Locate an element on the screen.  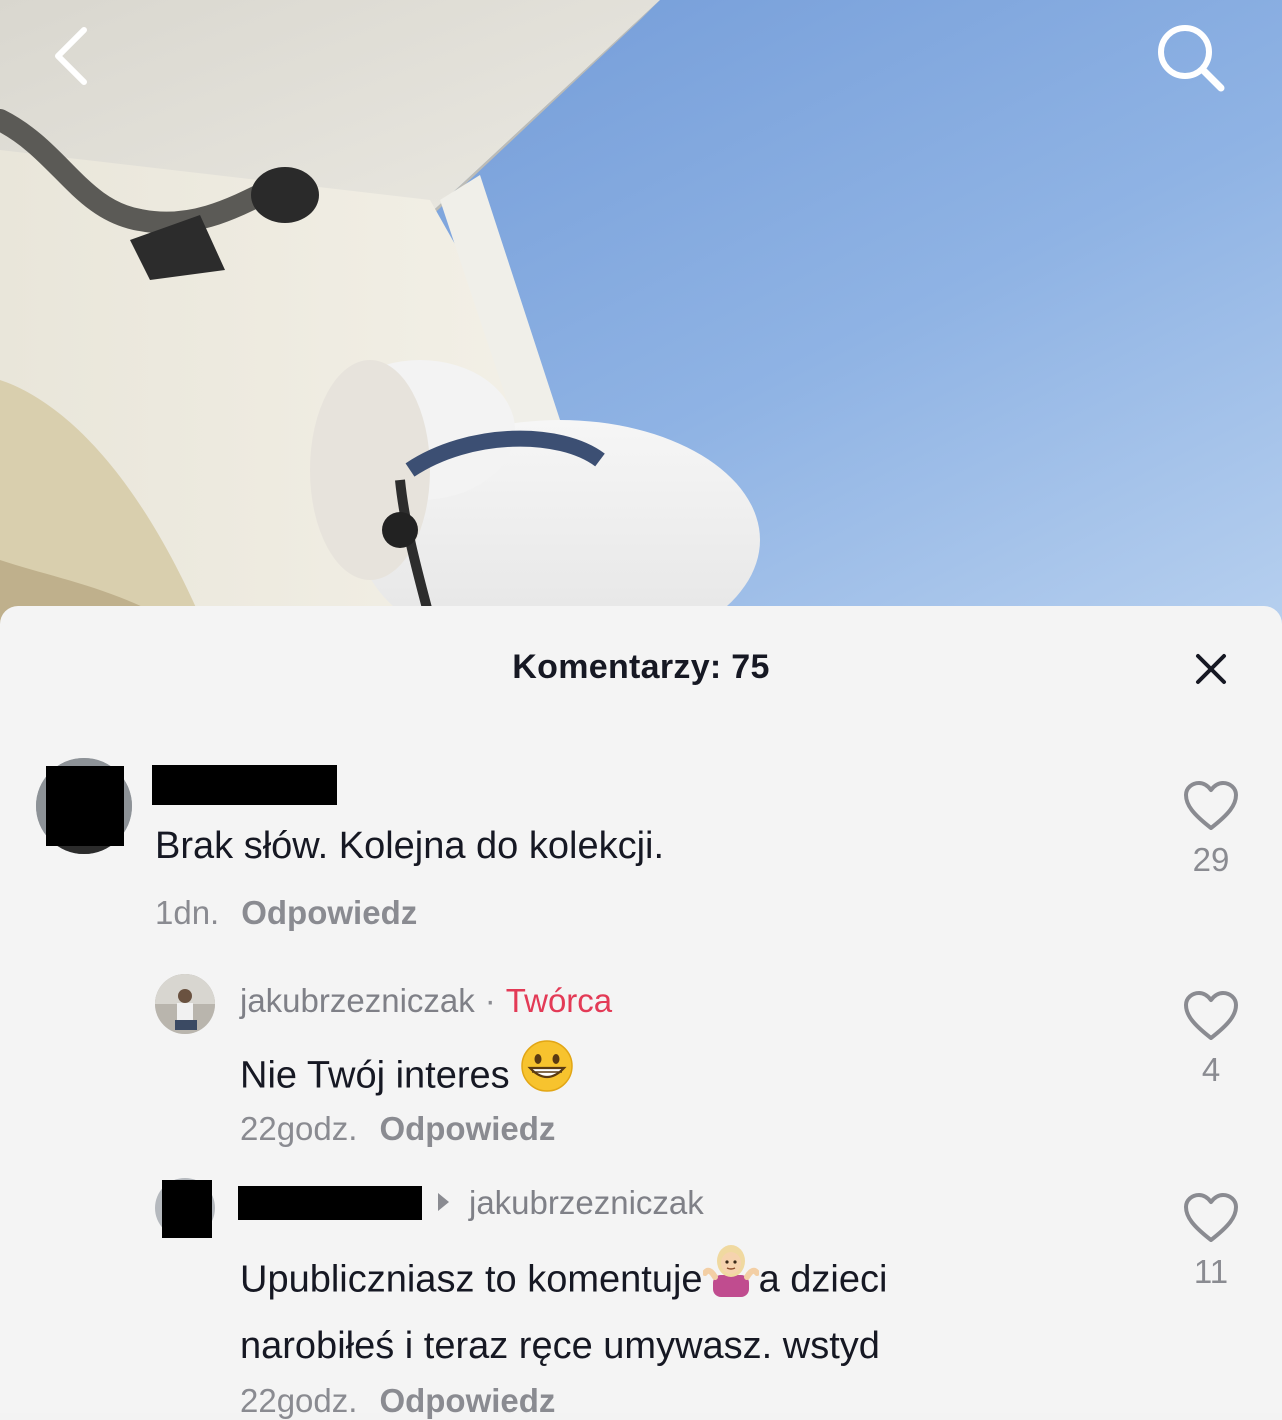
avatar is located at coordinates (185, 1004).